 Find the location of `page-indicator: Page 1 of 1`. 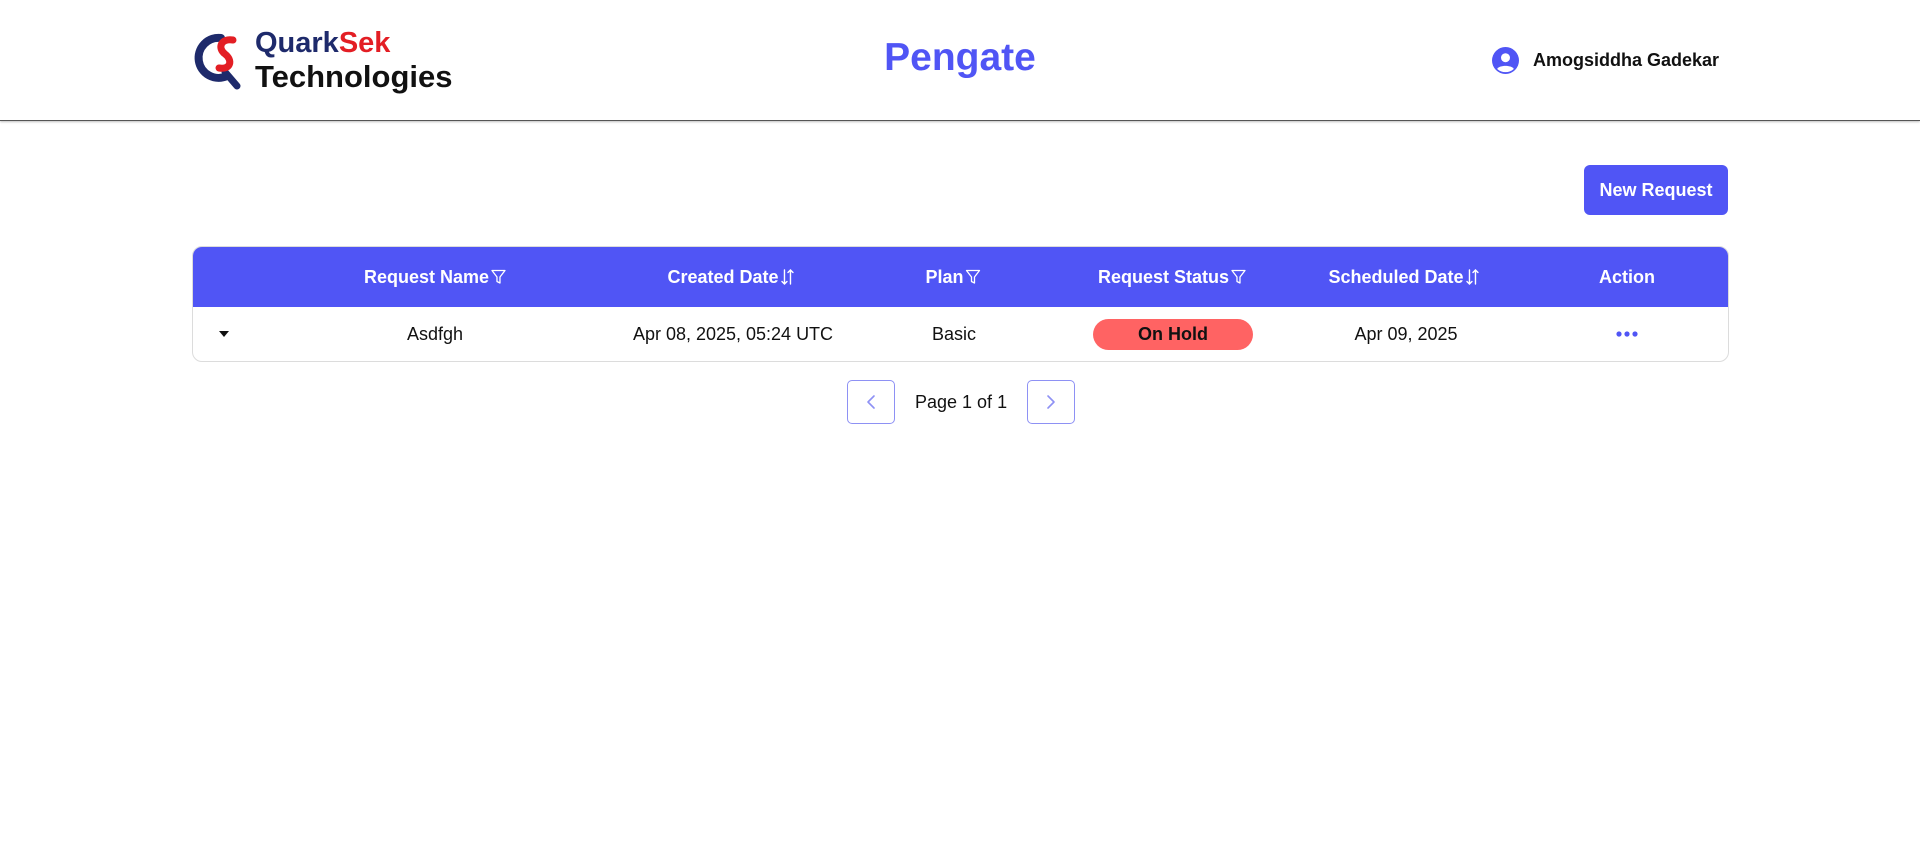

page-indicator: Page 1 of 1 is located at coordinates (961, 401).